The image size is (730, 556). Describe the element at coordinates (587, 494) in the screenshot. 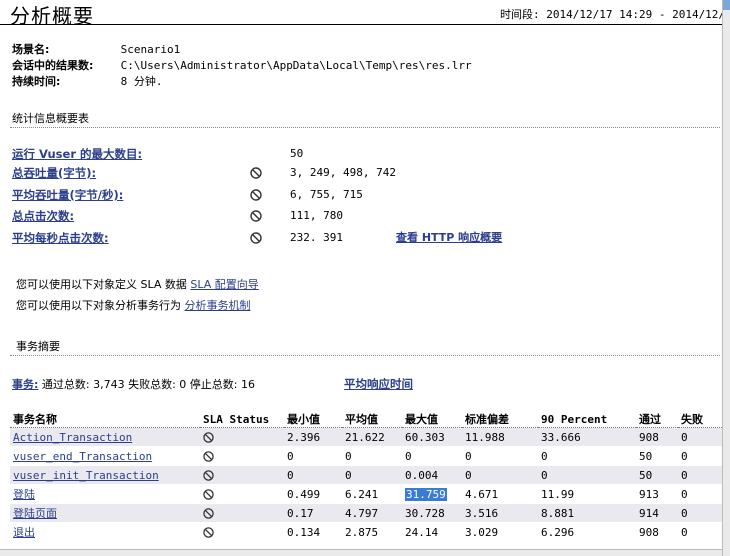

I see `cell-p90: 11.99` at that location.